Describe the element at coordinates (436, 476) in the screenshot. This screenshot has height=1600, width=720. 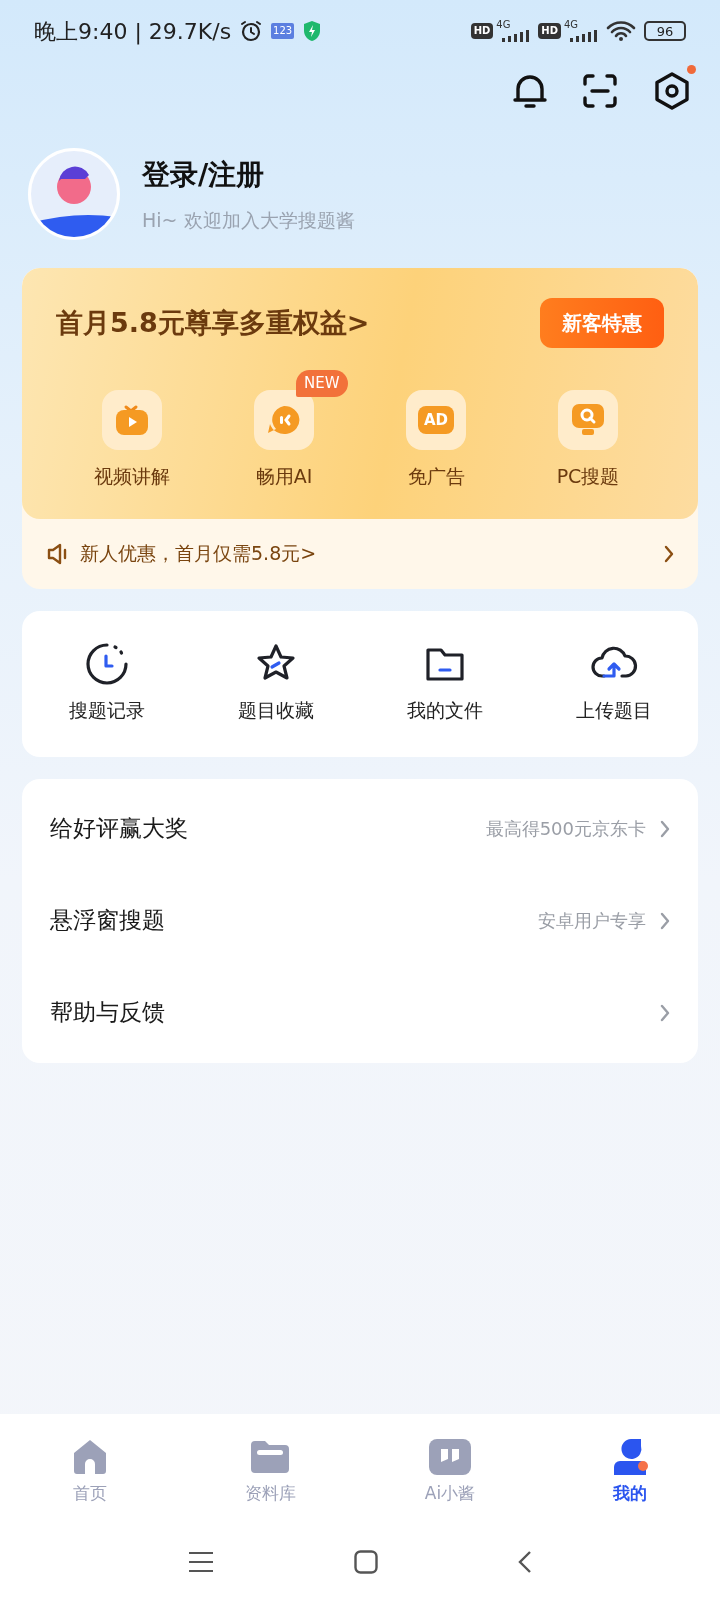
I see `perk-label: 免广告` at that location.